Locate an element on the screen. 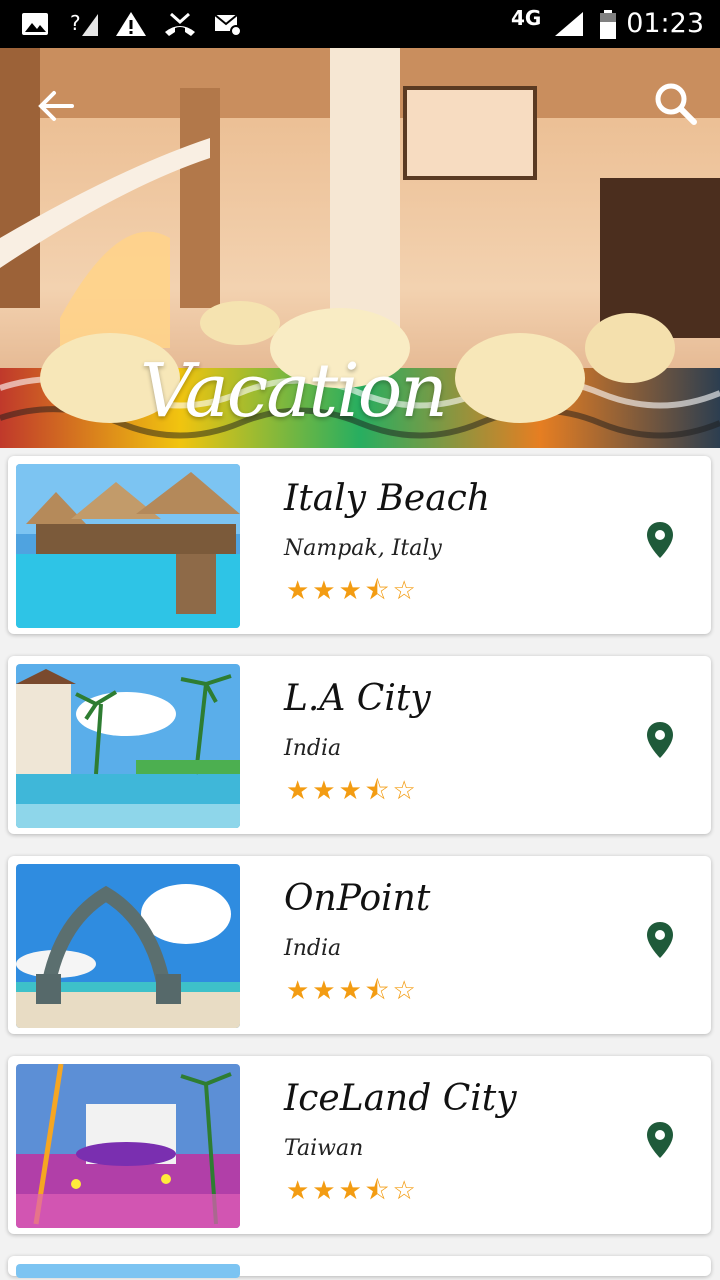 This screenshot has width=720, height=1280. gallery-icon is located at coordinates (35, 24).